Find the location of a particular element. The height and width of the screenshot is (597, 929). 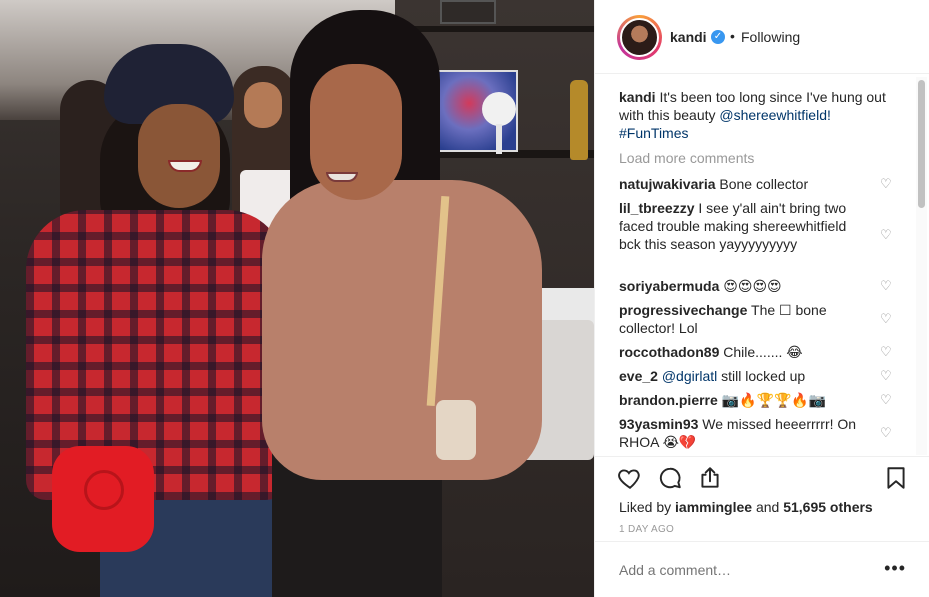

add-comment-bar: ••• is located at coordinates (762, 569).